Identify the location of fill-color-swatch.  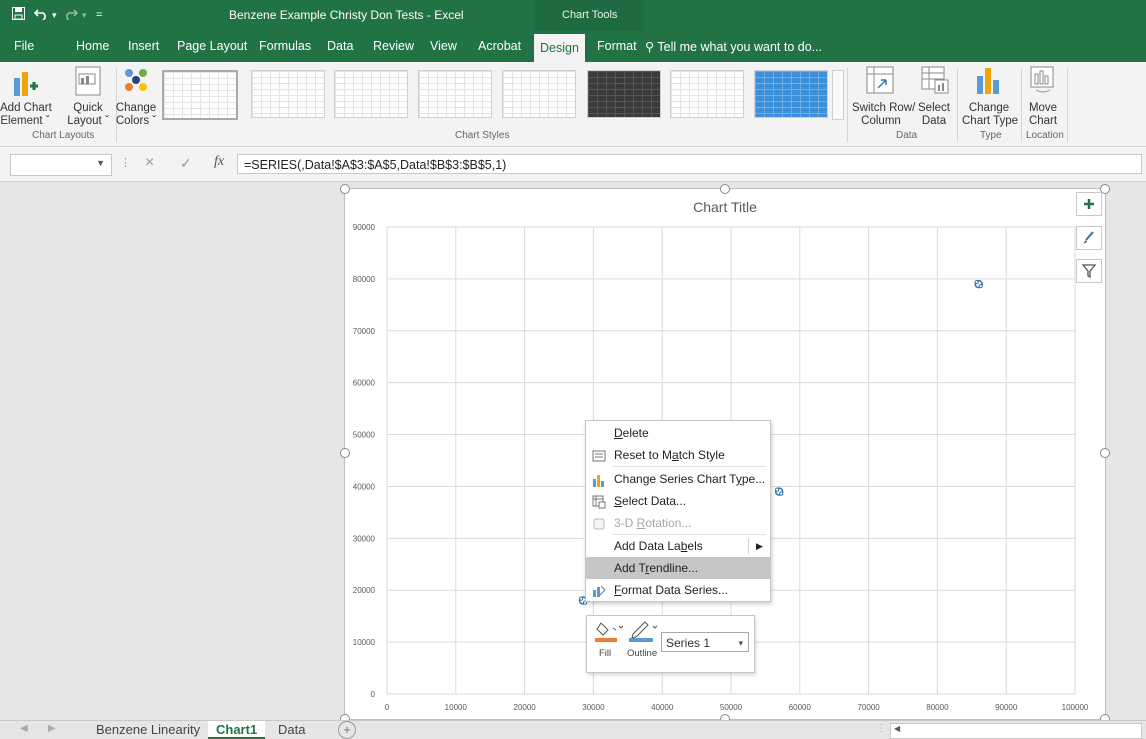
(606, 640).